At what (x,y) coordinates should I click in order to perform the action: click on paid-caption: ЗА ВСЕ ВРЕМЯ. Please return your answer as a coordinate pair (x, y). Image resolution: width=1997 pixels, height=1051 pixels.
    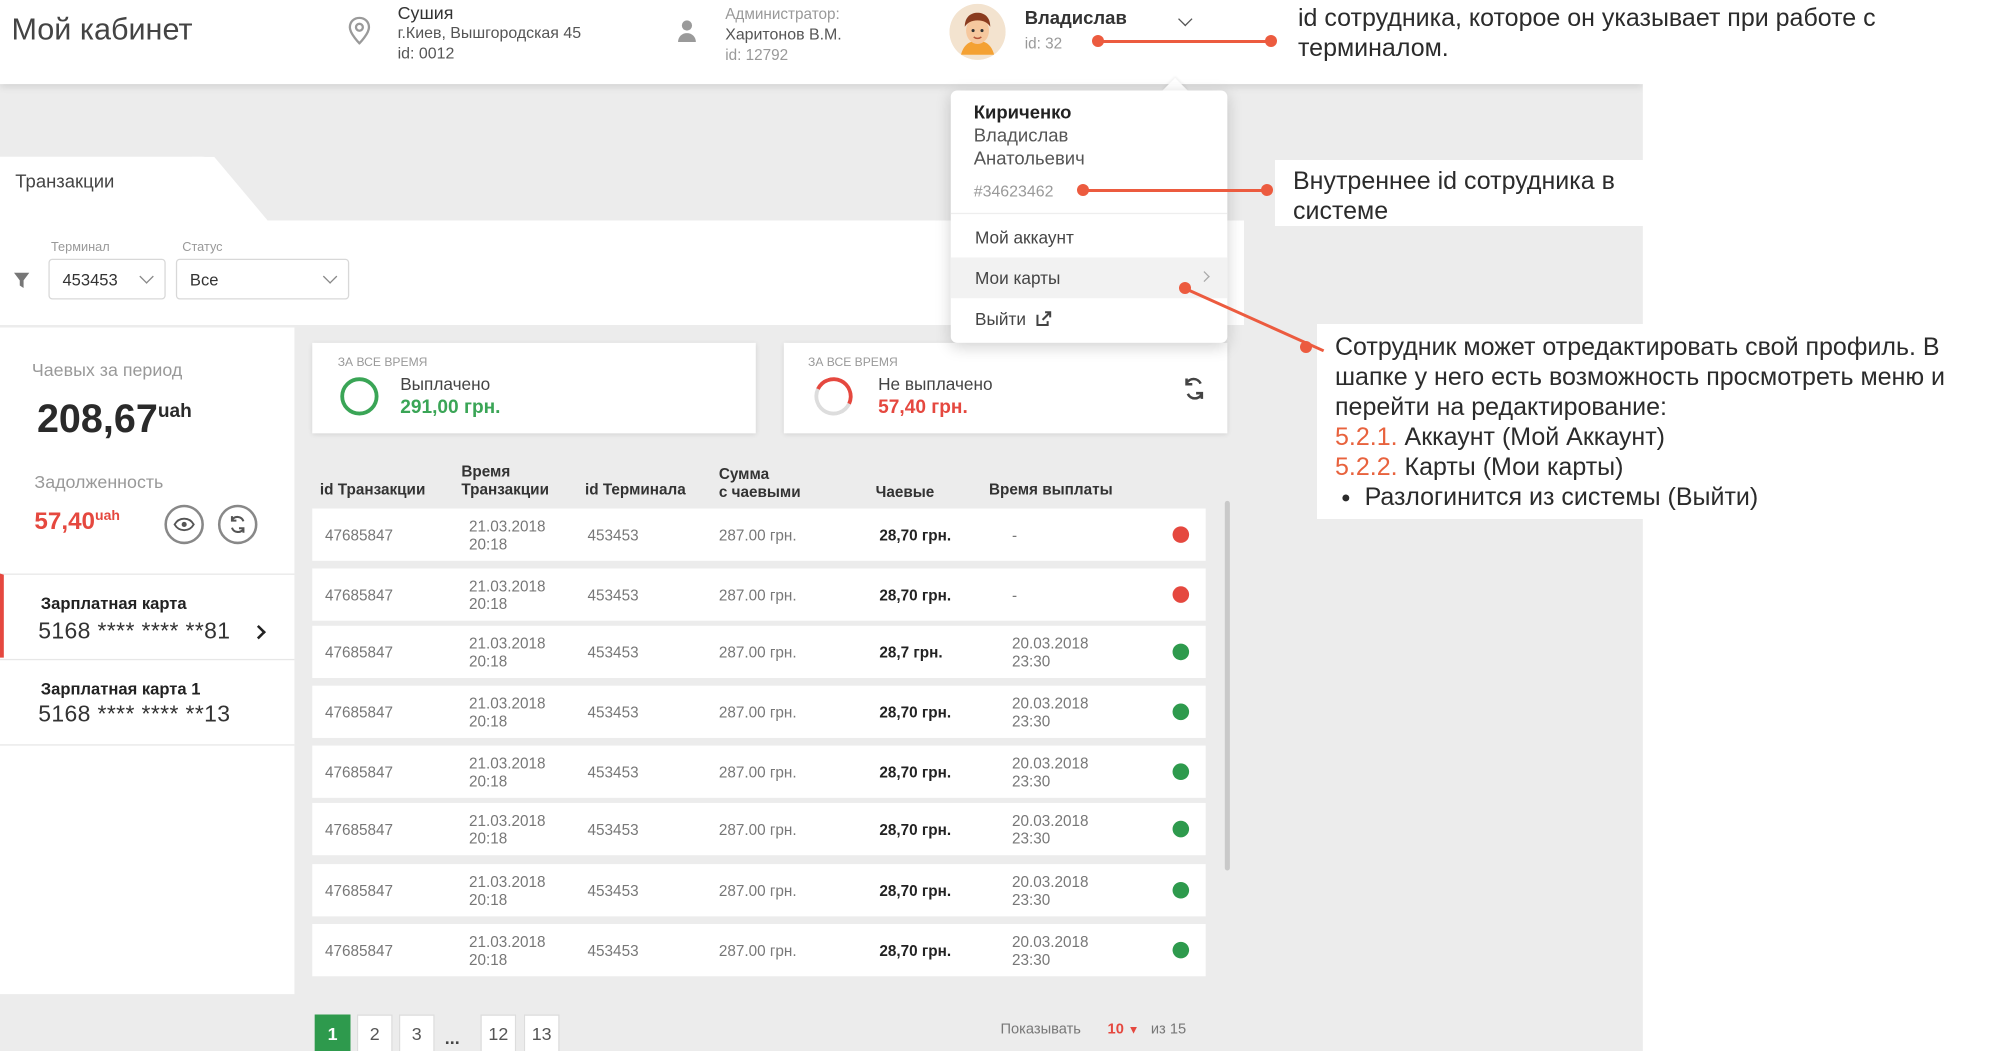
    Looking at the image, I should click on (382, 362).